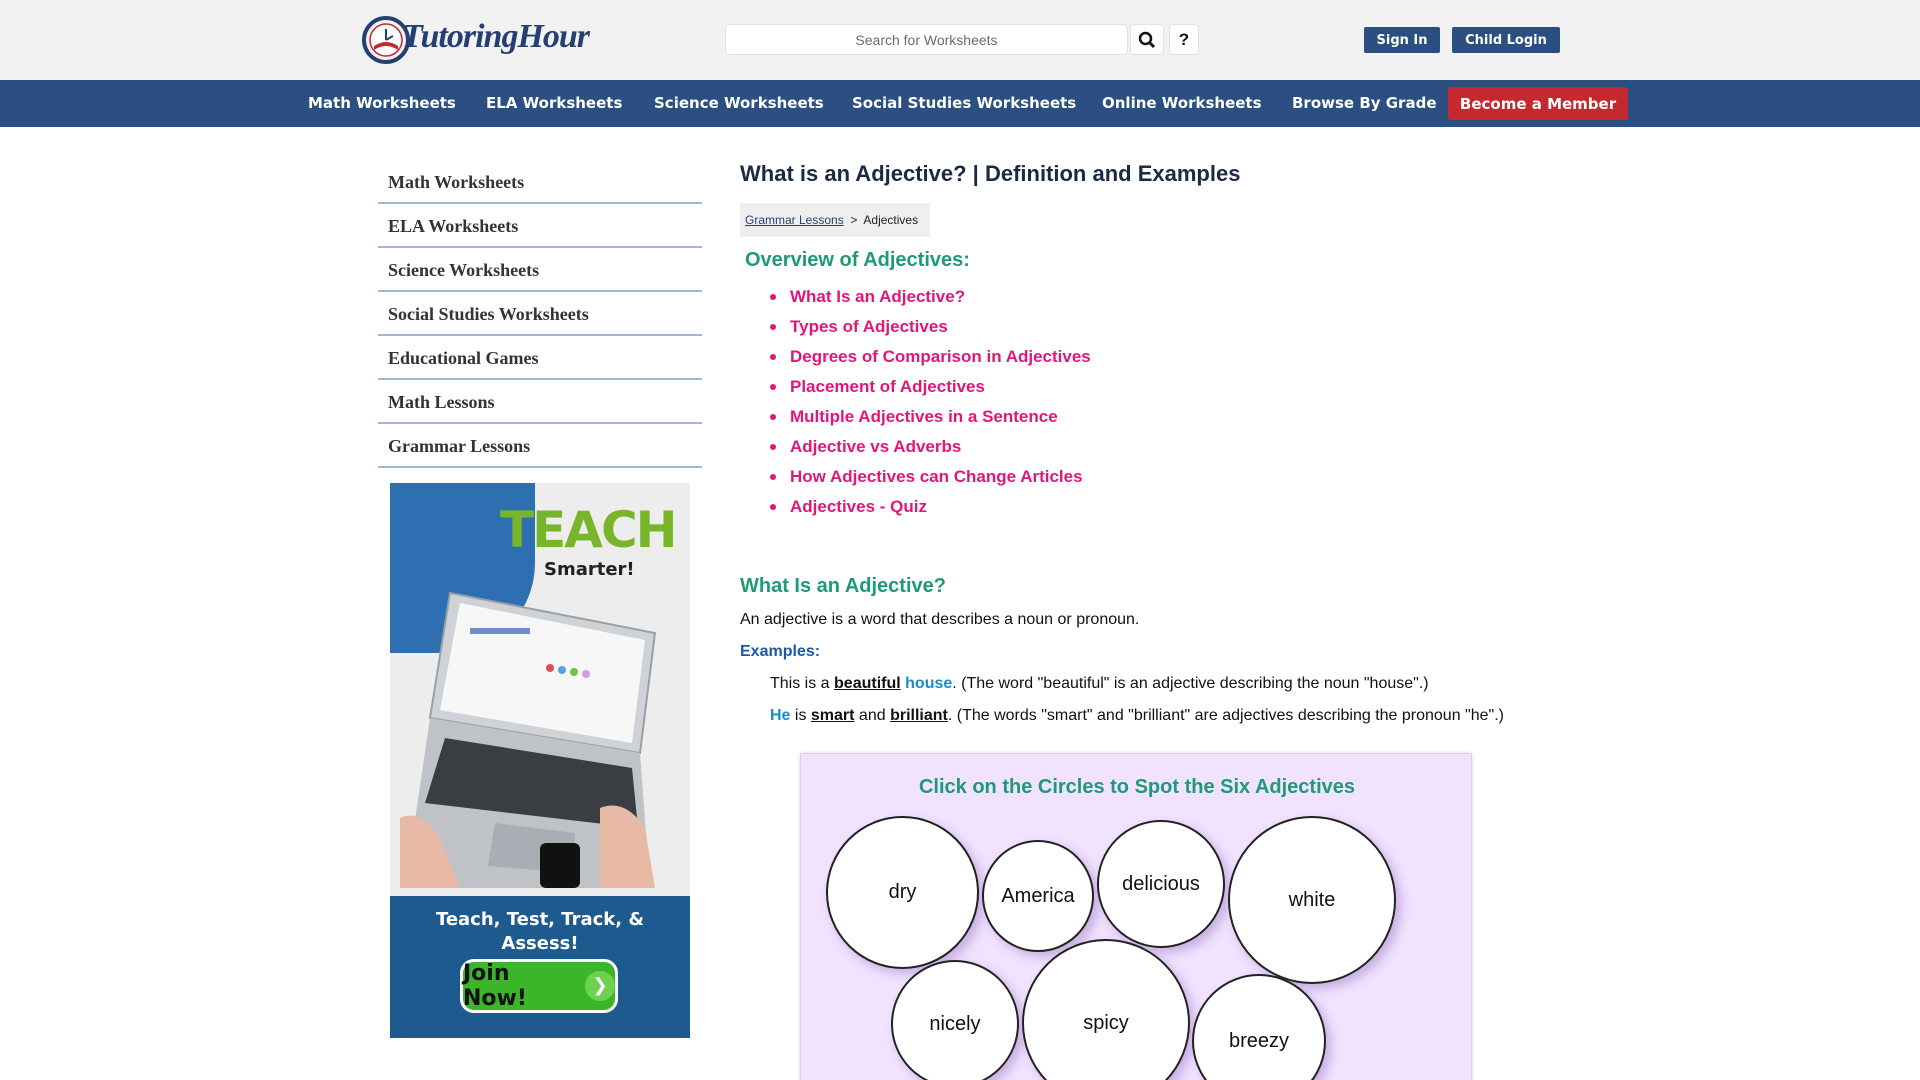 The image size is (1920, 1080). What do you see at coordinates (1402, 40) in the screenshot?
I see `sign-in-button: Sign In` at bounding box center [1402, 40].